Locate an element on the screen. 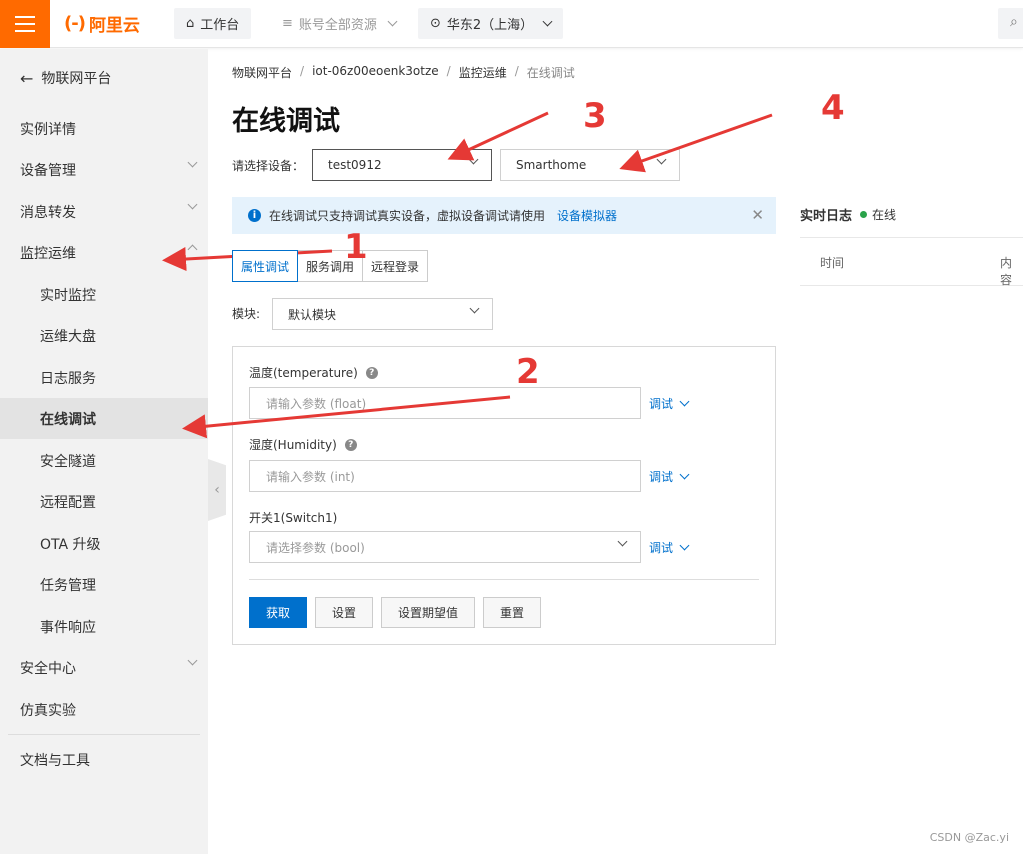 The height and width of the screenshot is (854, 1023). humidity-input: 请输入参数 (int) is located at coordinates (445, 476).